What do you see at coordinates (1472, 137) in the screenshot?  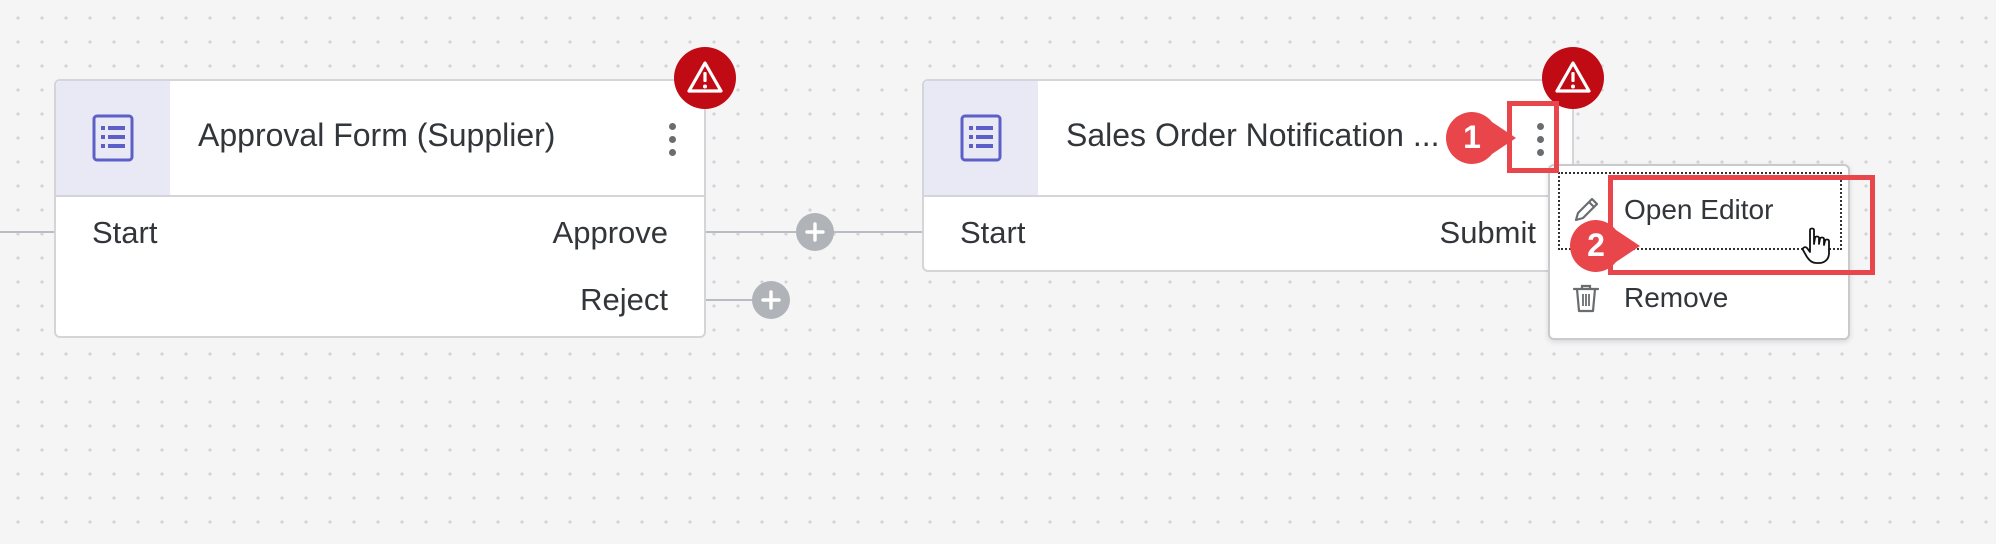 I see `step-number: 1` at bounding box center [1472, 137].